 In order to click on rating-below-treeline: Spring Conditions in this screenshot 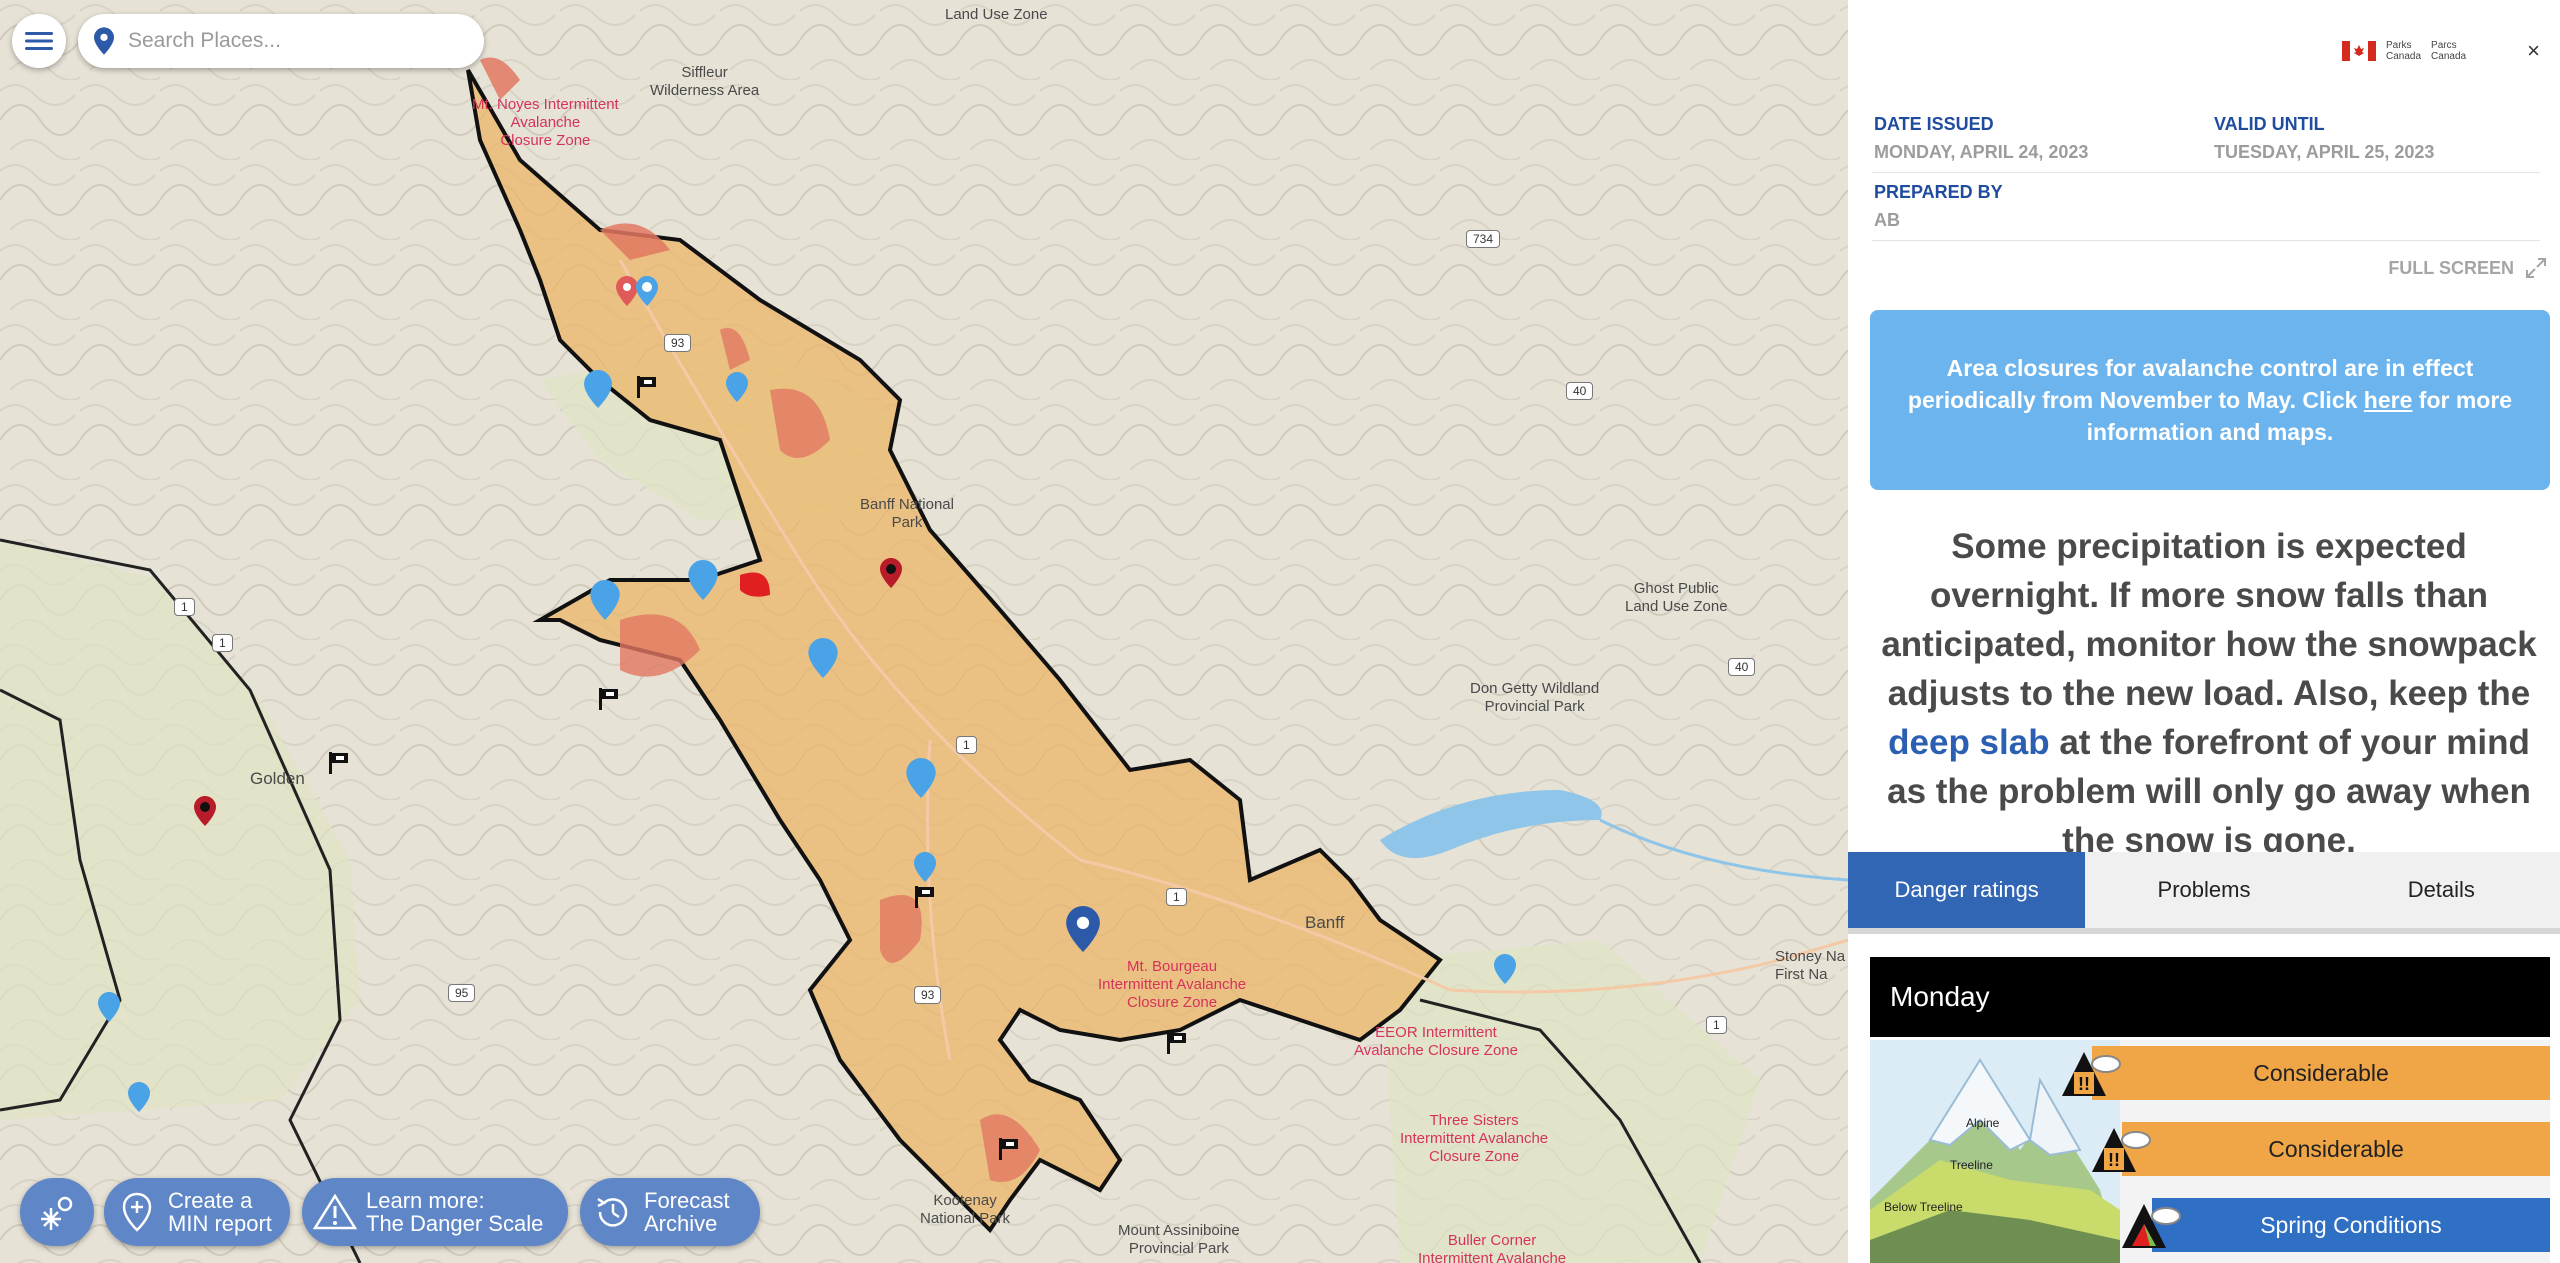, I will do `click(2351, 1225)`.